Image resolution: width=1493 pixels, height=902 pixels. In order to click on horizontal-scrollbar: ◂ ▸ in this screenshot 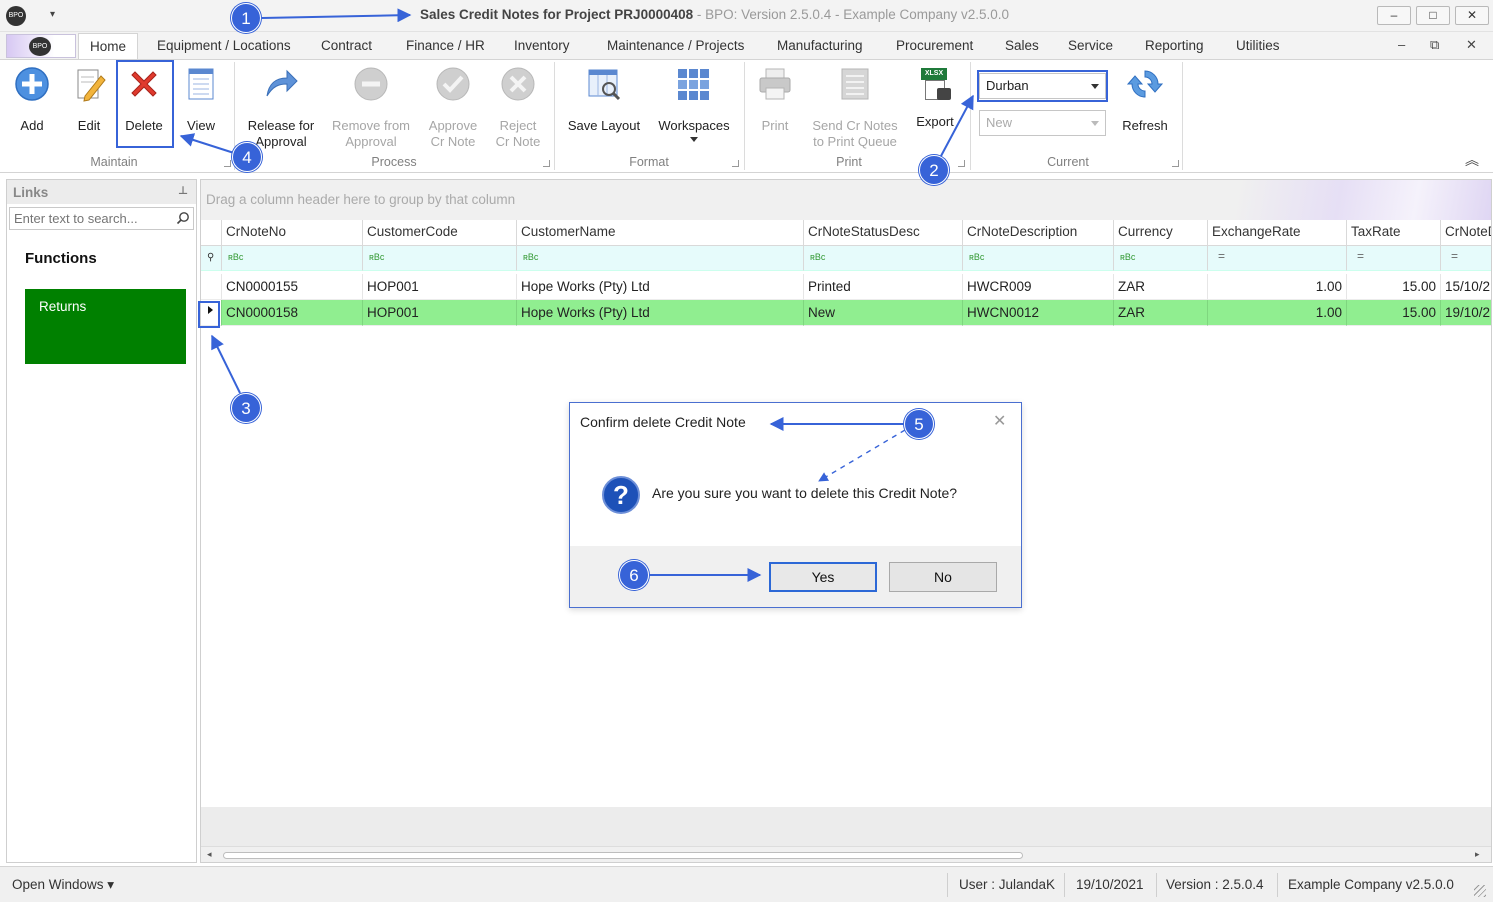, I will do `click(846, 854)`.